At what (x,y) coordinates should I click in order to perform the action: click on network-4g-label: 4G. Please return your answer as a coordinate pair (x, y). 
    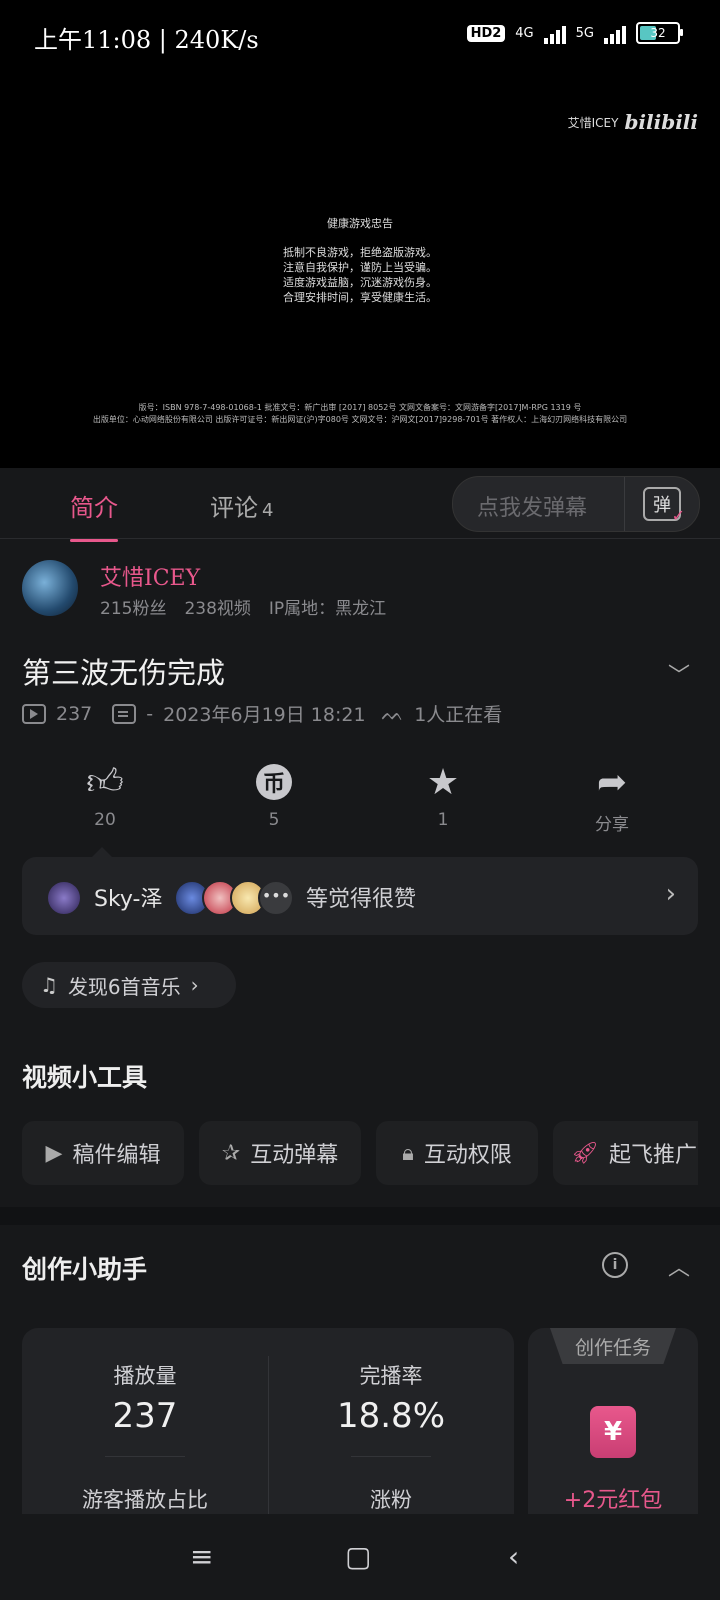
    Looking at the image, I should click on (524, 33).